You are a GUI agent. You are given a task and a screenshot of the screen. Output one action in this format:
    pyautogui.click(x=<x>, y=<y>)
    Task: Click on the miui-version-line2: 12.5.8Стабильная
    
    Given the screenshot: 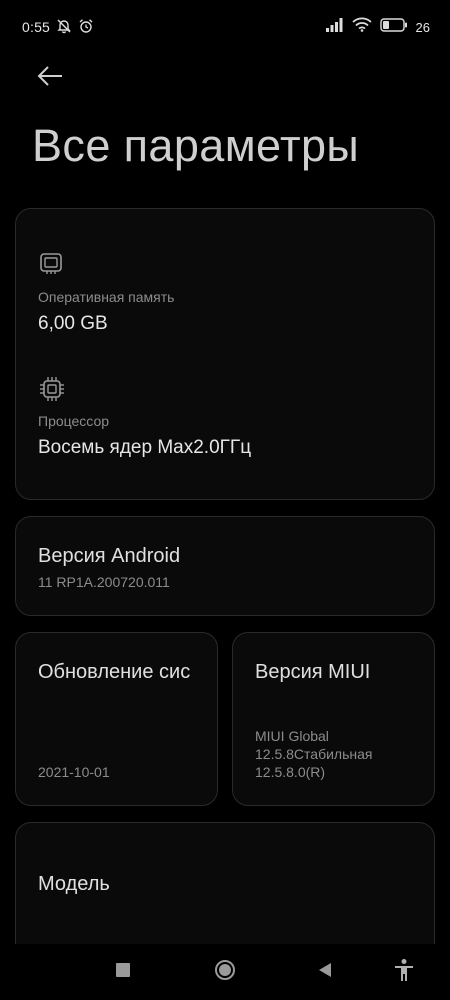 What is the action you would take?
    pyautogui.click(x=314, y=754)
    